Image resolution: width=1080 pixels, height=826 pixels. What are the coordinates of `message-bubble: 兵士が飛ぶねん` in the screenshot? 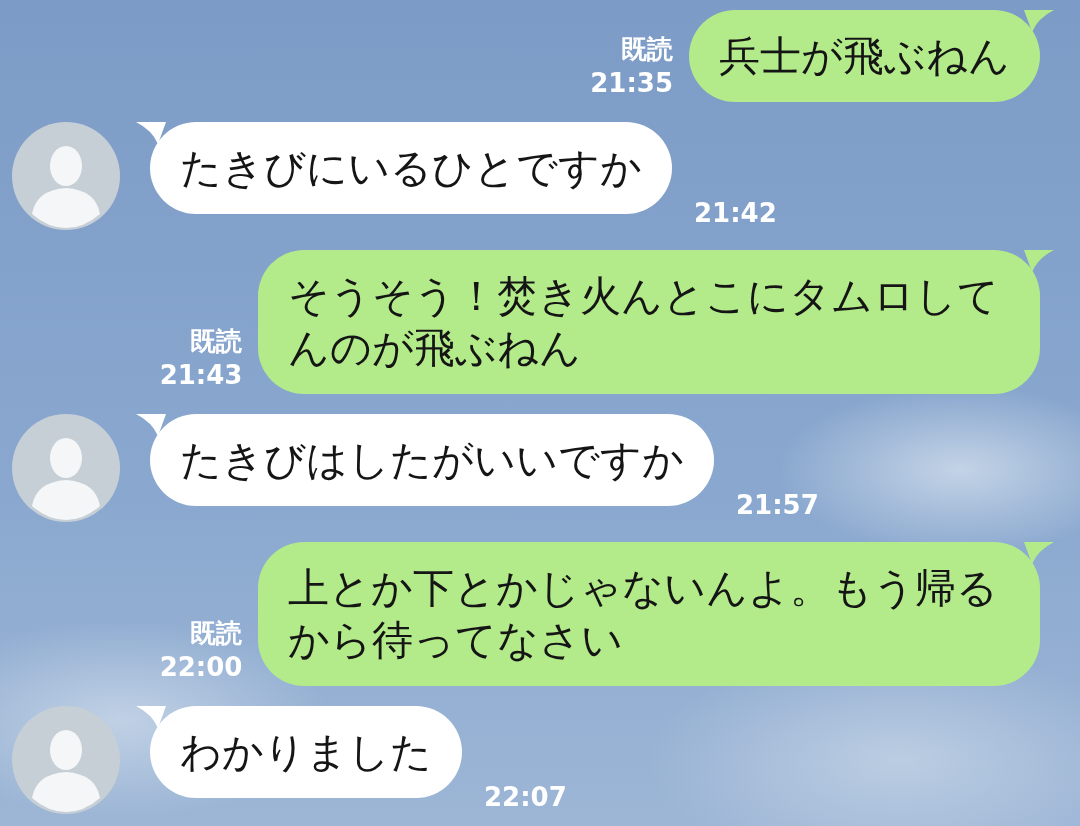 It's located at (864, 56).